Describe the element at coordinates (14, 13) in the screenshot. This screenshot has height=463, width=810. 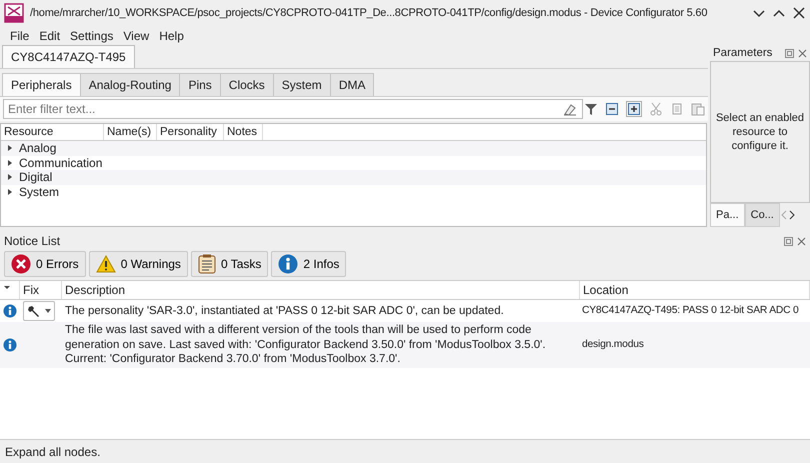
I see `app-logo-icon` at that location.